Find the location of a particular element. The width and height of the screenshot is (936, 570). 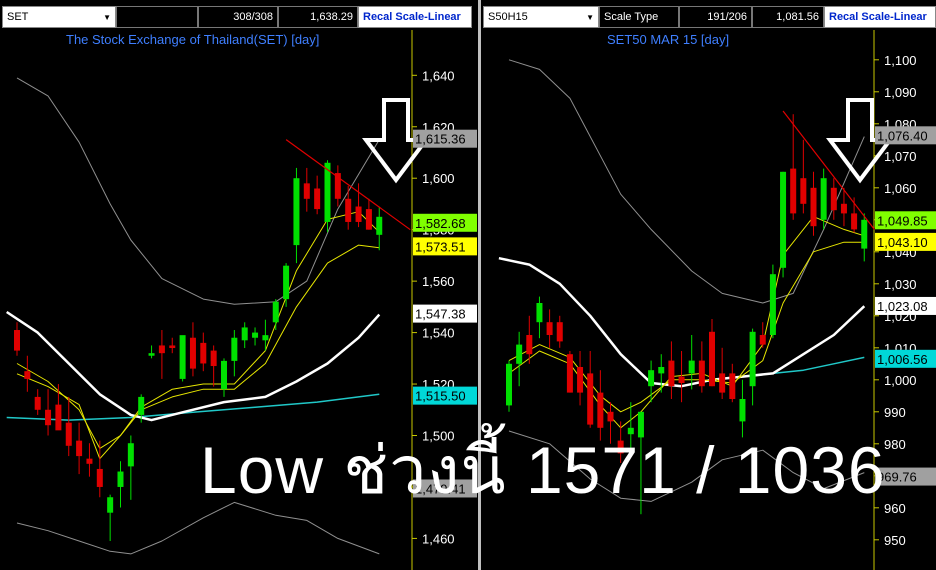

y-tick-label: 990 is located at coordinates (895, 412).